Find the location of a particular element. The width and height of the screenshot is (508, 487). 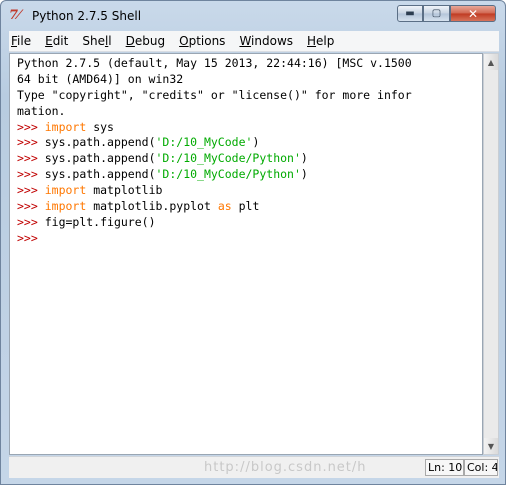

shell-input-line: >>> fig=plt.figure() is located at coordinates (214, 223).